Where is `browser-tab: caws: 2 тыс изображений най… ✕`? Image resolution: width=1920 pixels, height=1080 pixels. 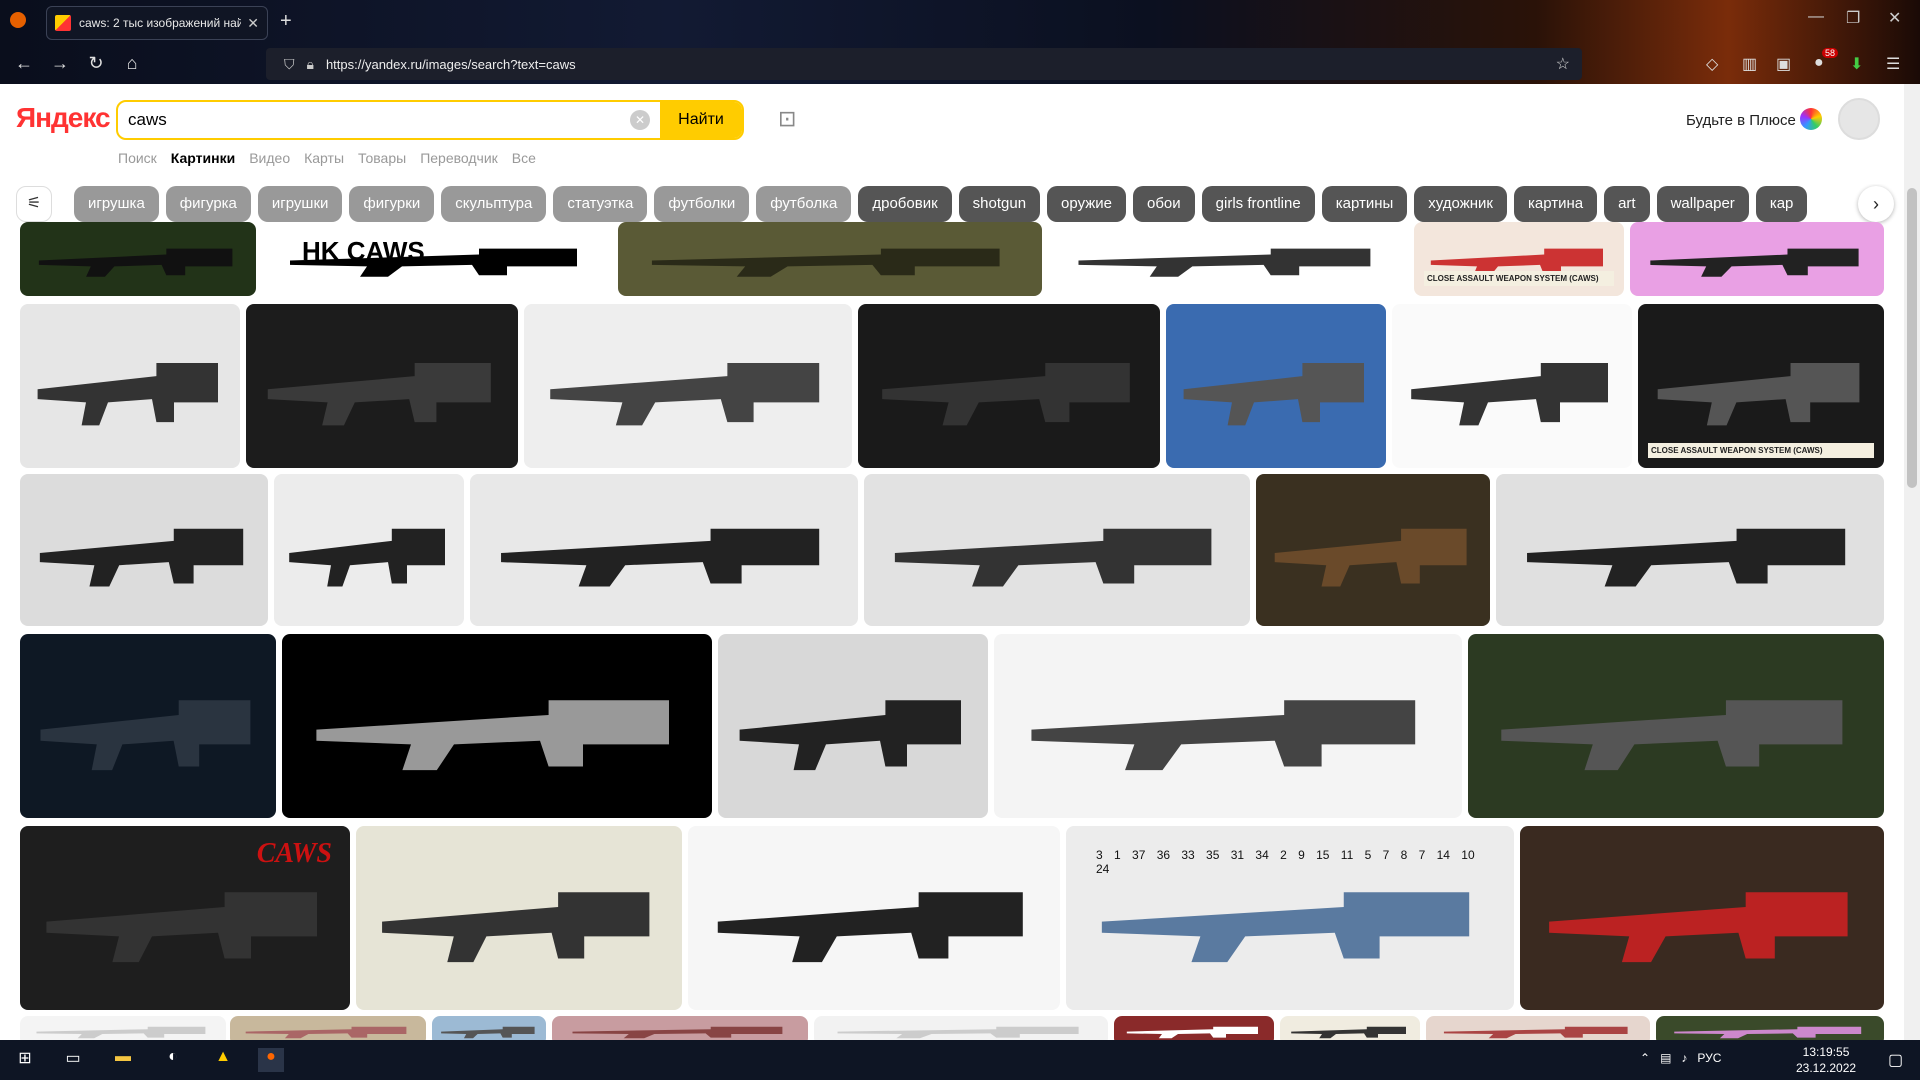
browser-tab: caws: 2 тыс изображений най… ✕ is located at coordinates (157, 23).